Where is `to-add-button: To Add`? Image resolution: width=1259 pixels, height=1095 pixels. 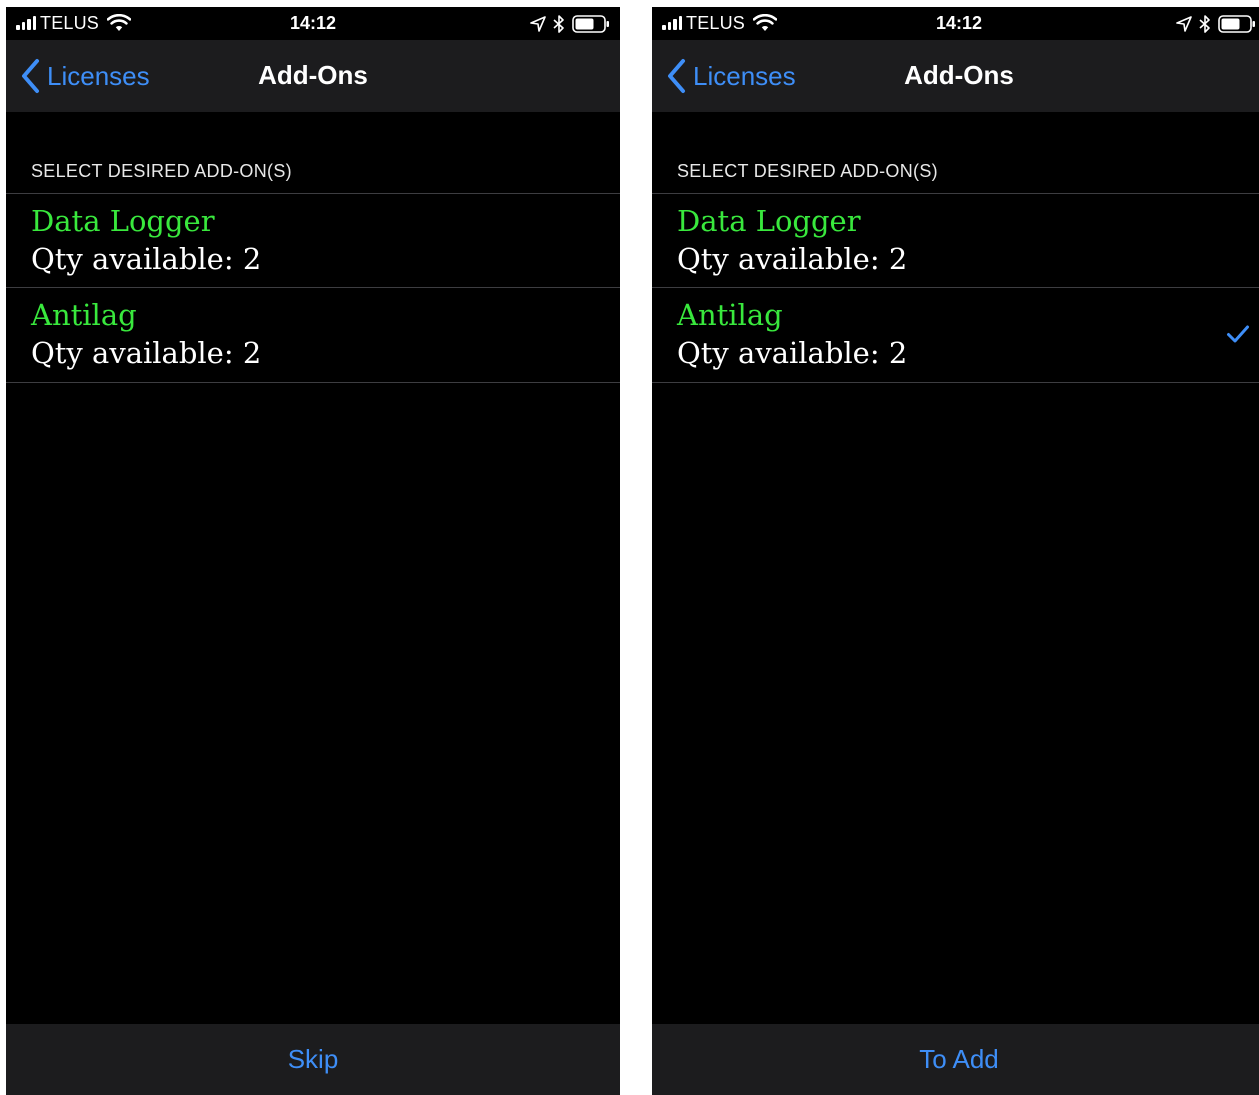 to-add-button: To Add is located at coordinates (955, 1059).